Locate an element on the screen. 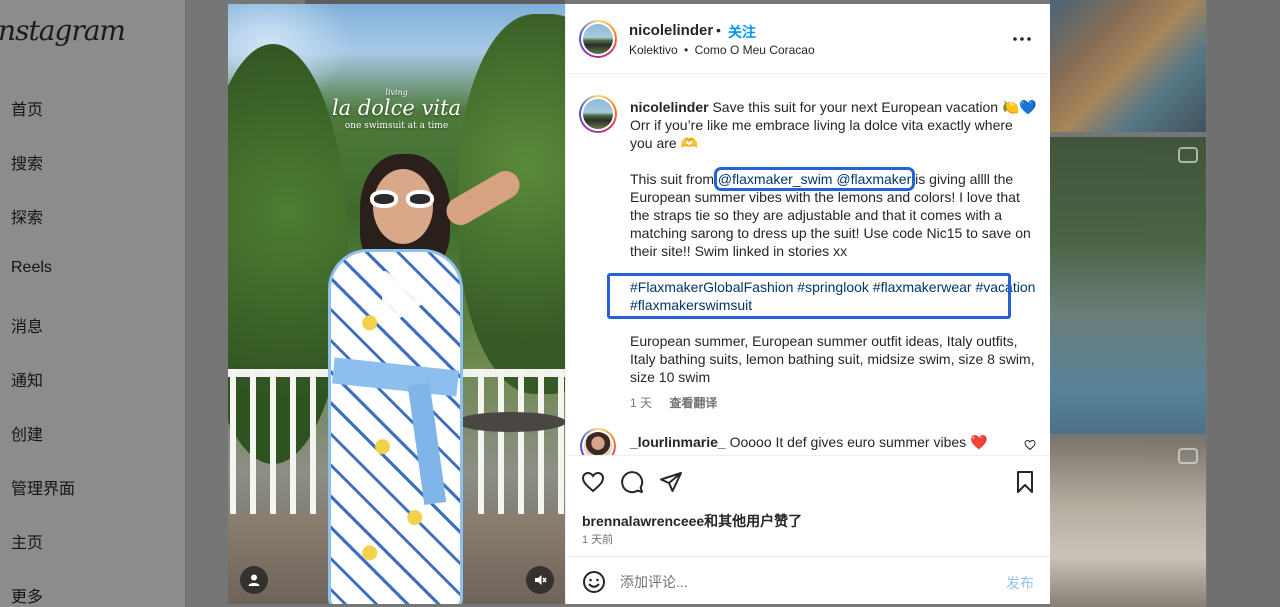 This screenshot has width=1280, height=607. post-age: 1 天 is located at coordinates (641, 403).